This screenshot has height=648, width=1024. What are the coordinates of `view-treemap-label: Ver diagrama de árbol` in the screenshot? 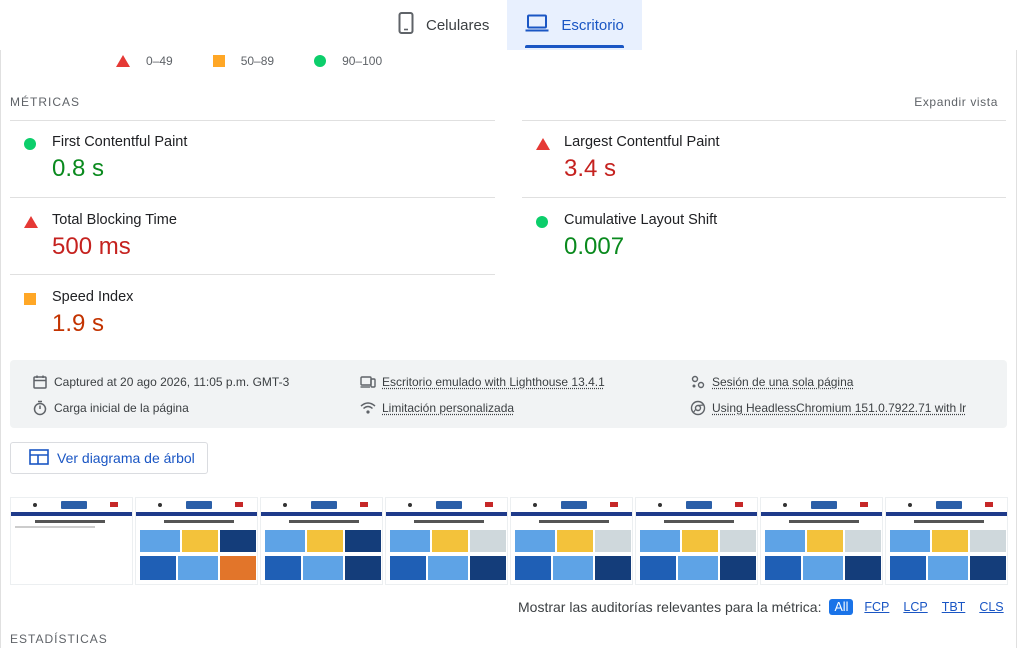 It's located at (126, 458).